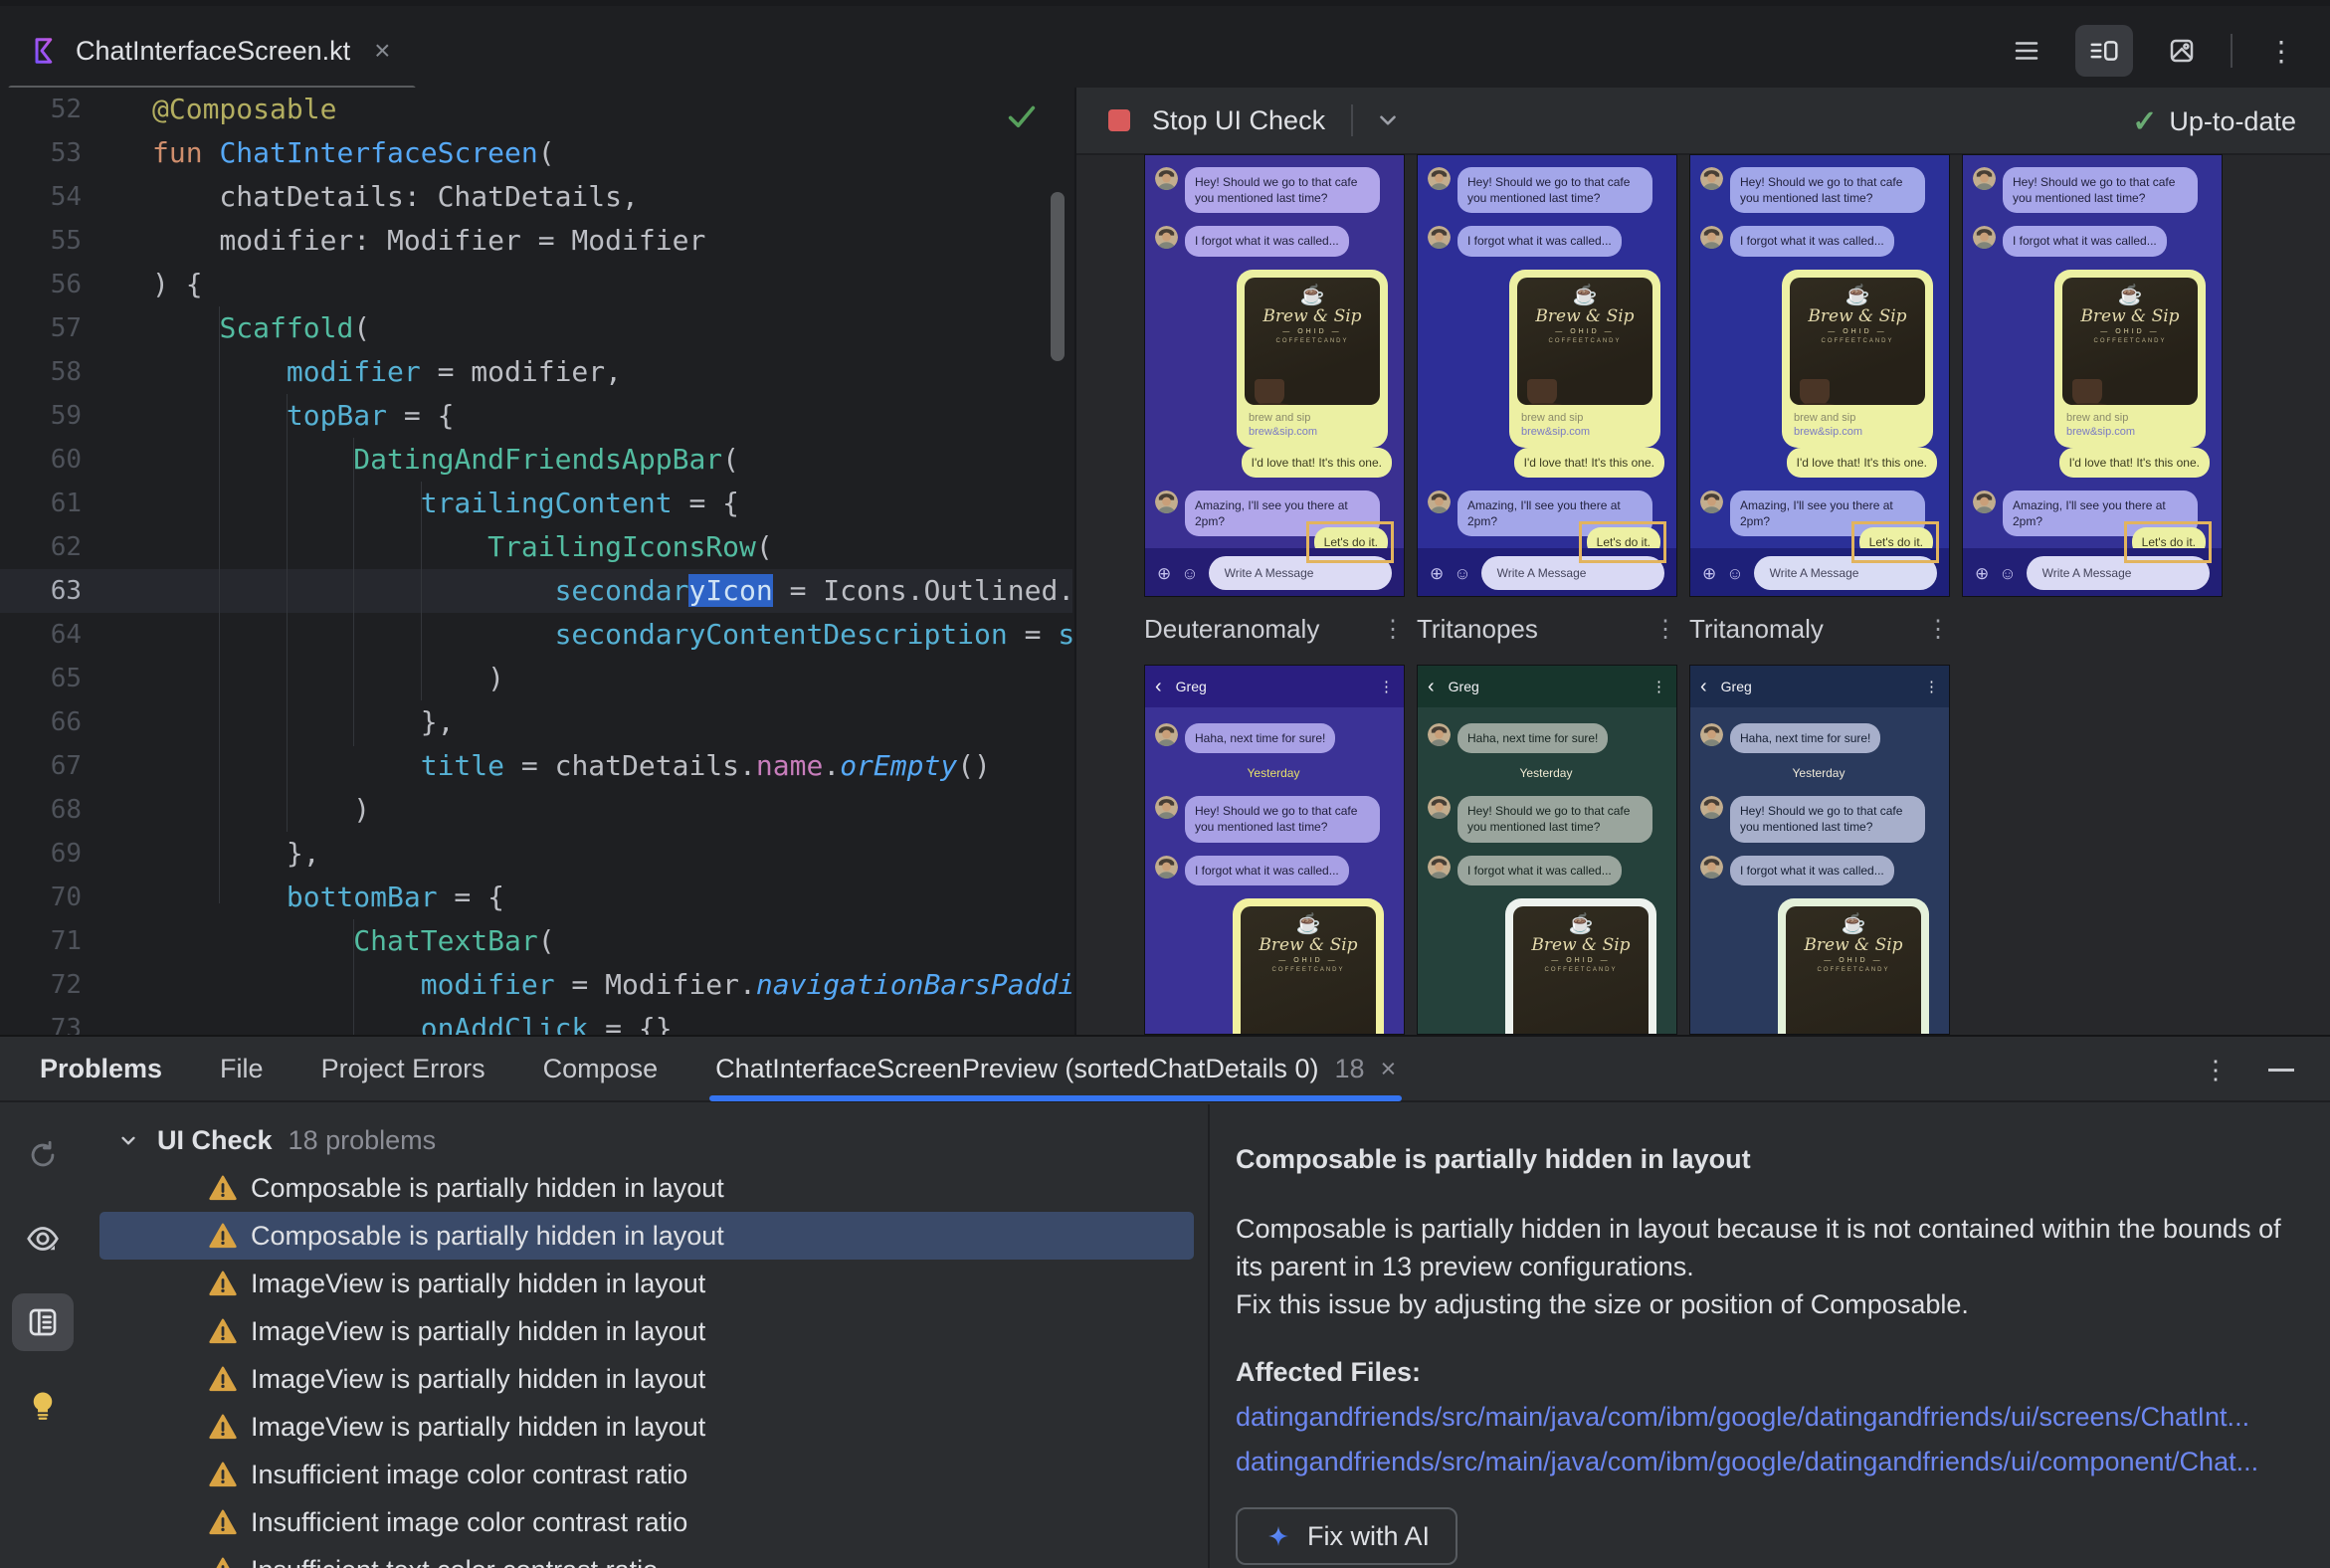  Describe the element at coordinates (536, 722) in the screenshot. I see `code-line: 66 },` at that location.